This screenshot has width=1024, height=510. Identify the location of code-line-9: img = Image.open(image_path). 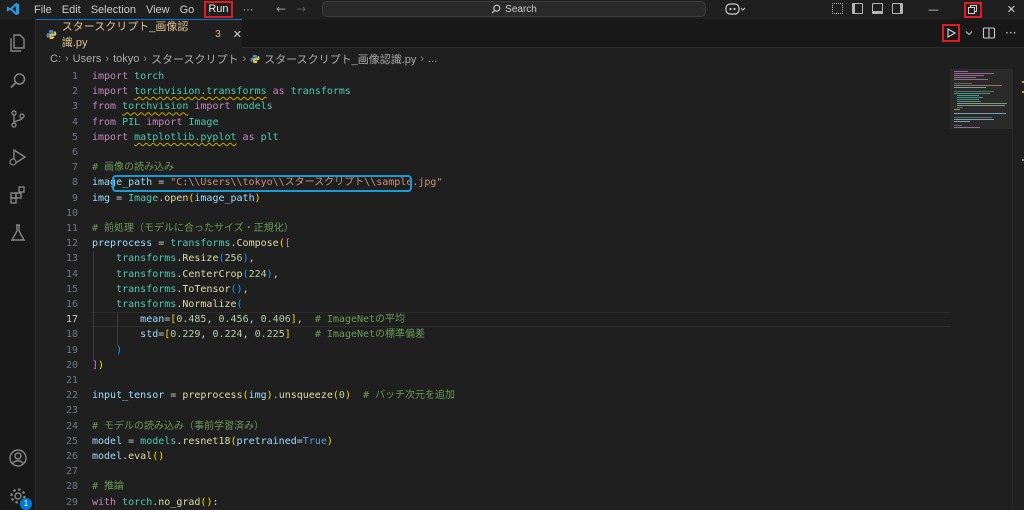
(176, 198).